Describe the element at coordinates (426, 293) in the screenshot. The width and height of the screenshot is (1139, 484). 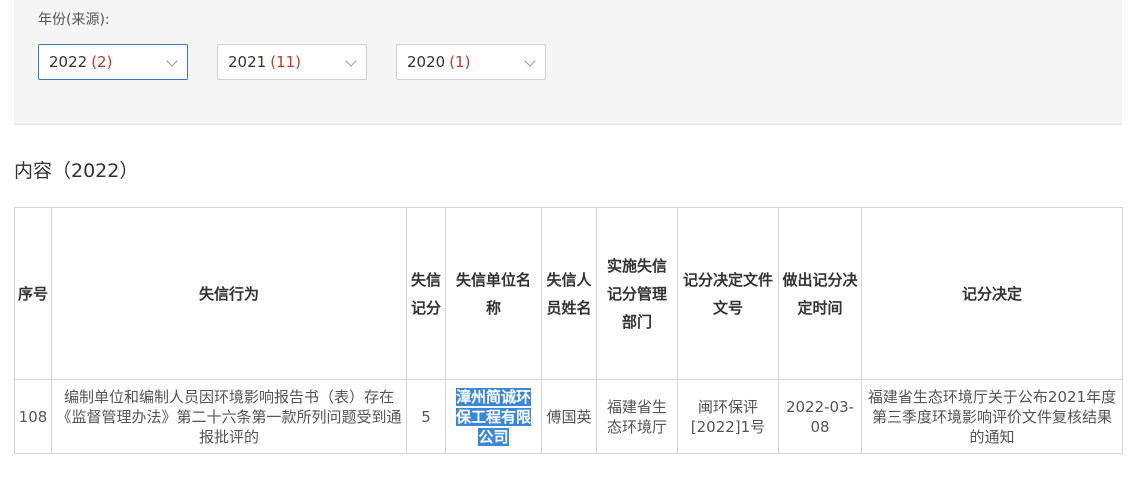
I see `header-score: 失信记分` at that location.